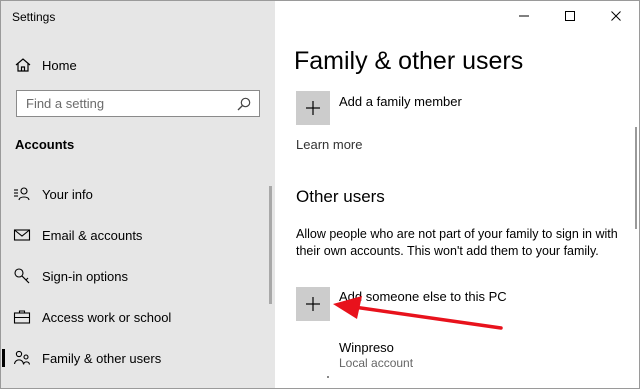  What do you see at coordinates (102, 358) in the screenshot?
I see `sidebar-item-label: Family & other users` at bounding box center [102, 358].